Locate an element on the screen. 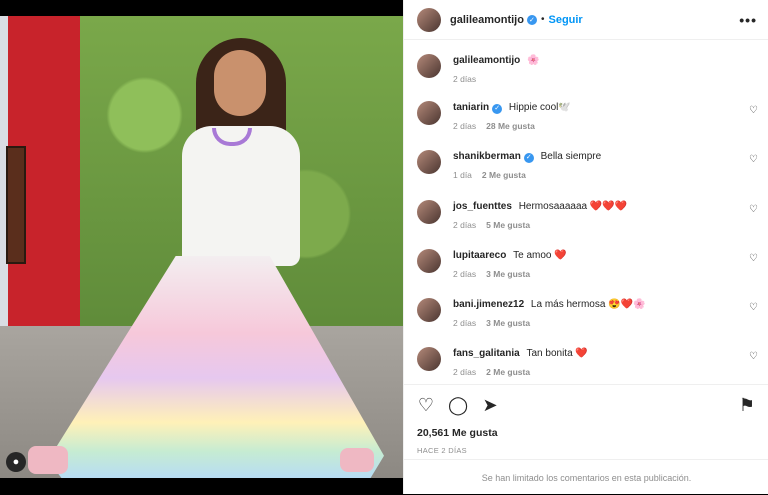  right-shoe is located at coordinates (357, 460).